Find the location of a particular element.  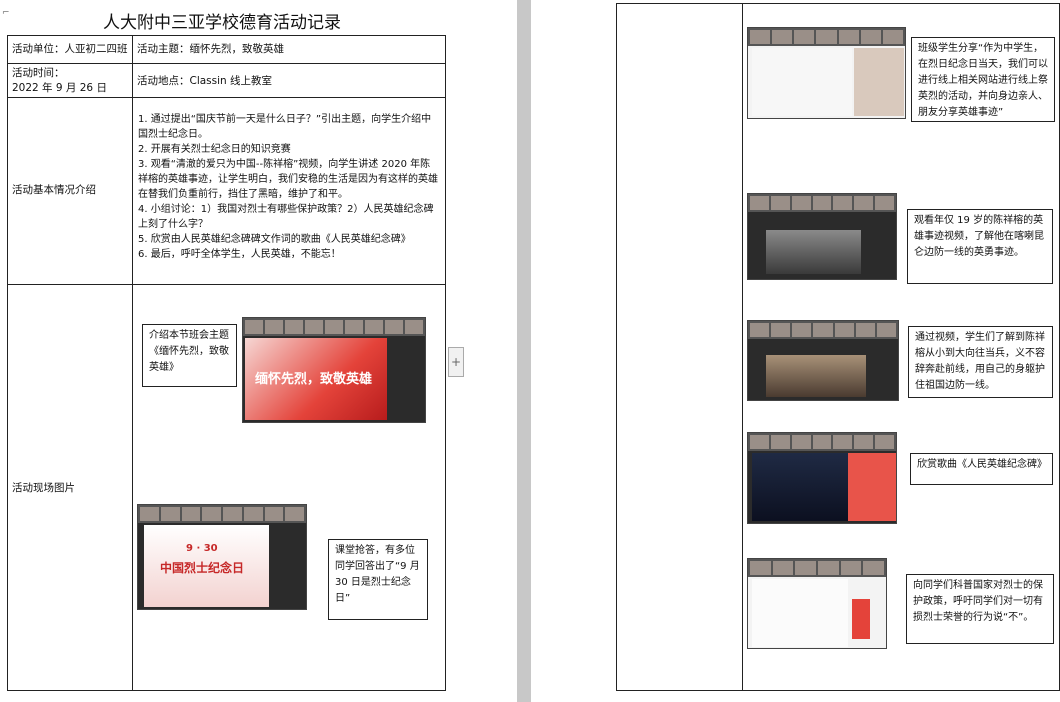

time-value: 2022 年 9 月 26 日 is located at coordinates (59, 88).